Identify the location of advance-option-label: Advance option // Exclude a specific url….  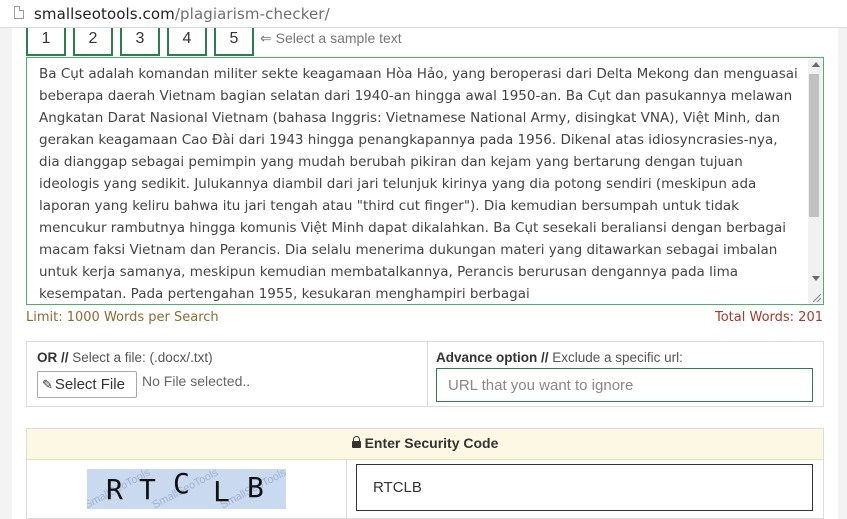
(559, 357).